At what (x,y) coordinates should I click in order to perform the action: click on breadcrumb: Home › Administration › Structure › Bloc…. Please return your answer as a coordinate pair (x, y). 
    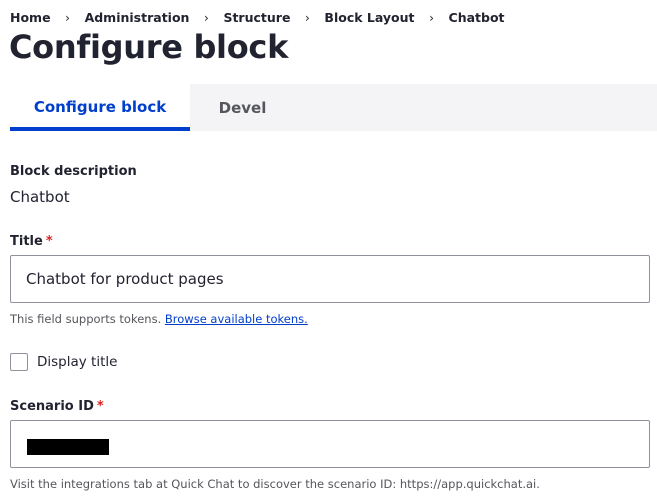
    Looking at the image, I should click on (257, 17).